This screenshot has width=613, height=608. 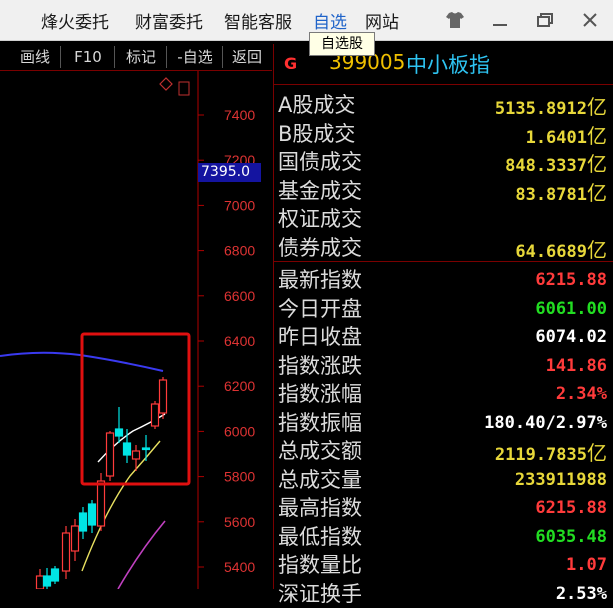 I want to click on info-value: 2.53%, so click(x=581, y=593).